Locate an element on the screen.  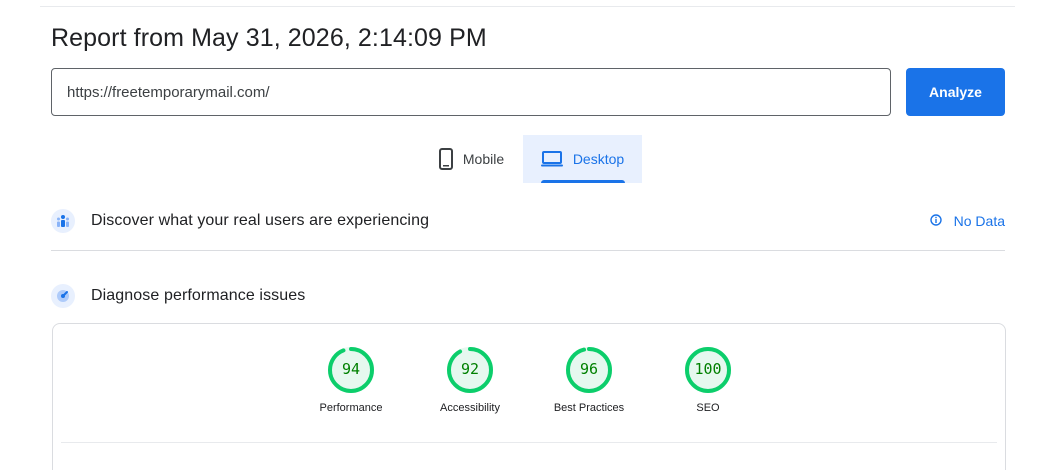
info-icon is located at coordinates (935, 221).